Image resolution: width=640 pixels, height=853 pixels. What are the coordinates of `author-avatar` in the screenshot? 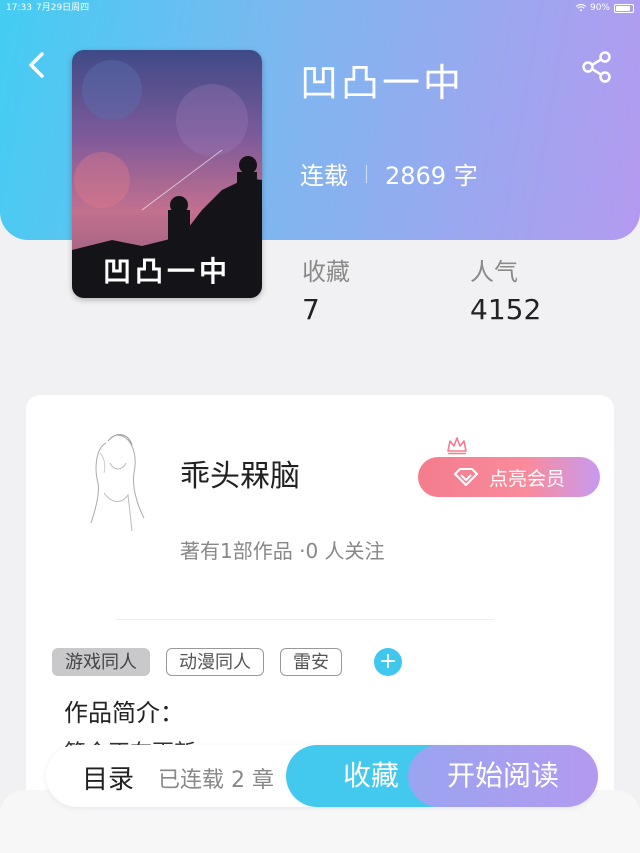 It's located at (116, 478).